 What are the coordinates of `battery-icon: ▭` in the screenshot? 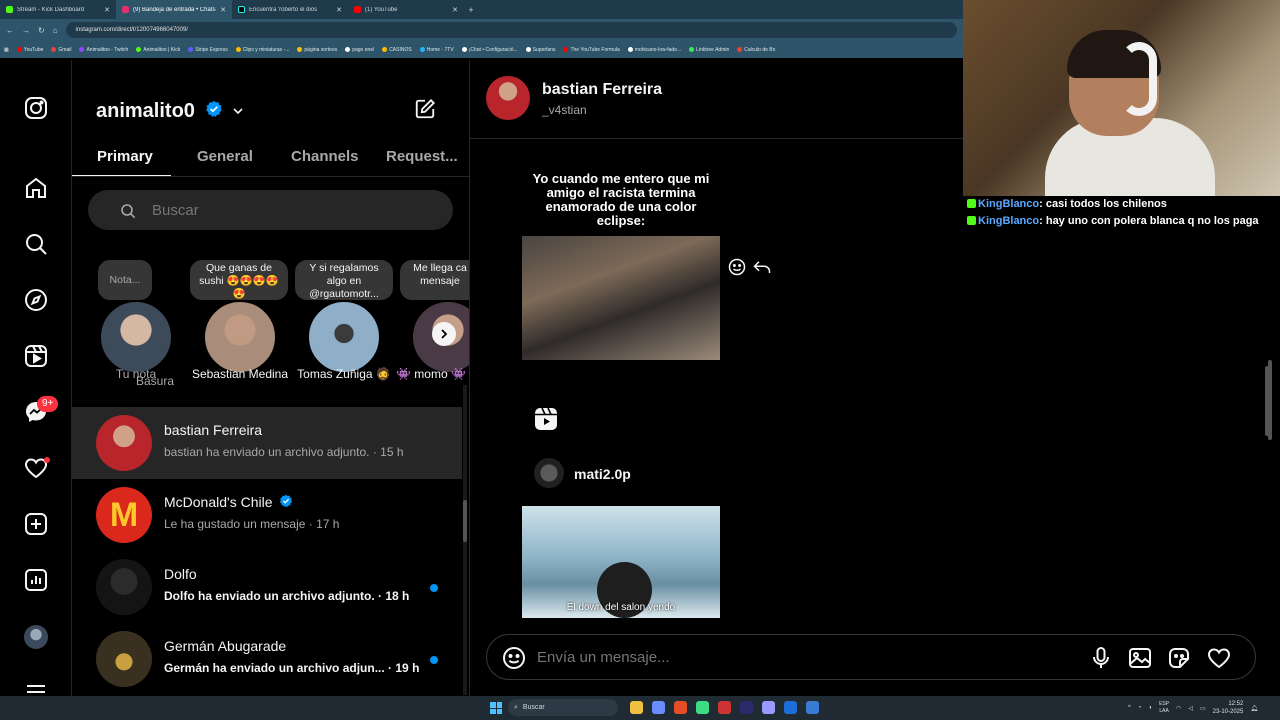 It's located at (1203, 708).